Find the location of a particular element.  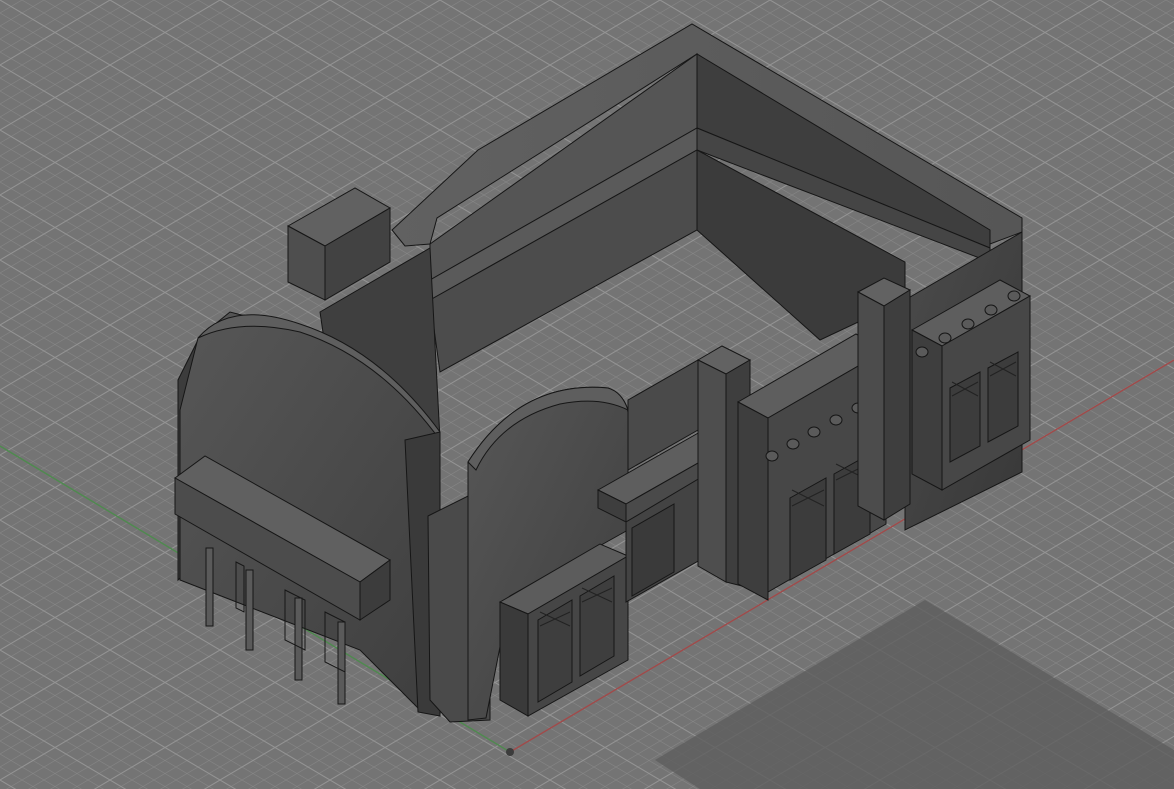

rc-facade-left is located at coordinates (753, 501).